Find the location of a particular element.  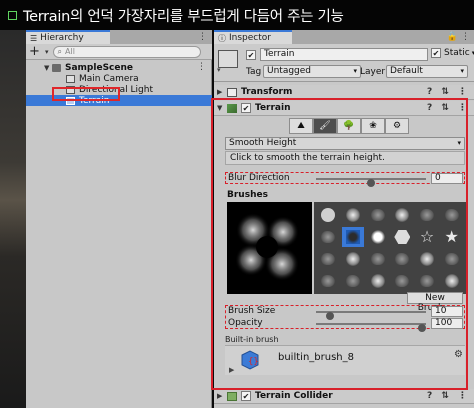

add-object-button: + is located at coordinates (37, 51).